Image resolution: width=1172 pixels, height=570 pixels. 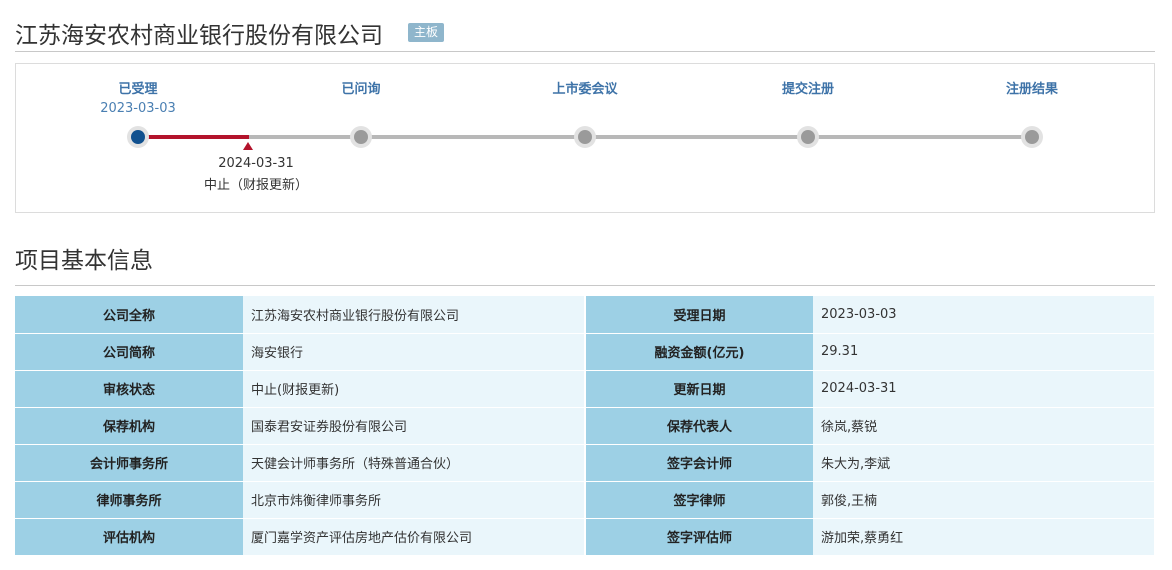 I want to click on field-value: 国泰君安证券股份有限公司, so click(x=414, y=426).